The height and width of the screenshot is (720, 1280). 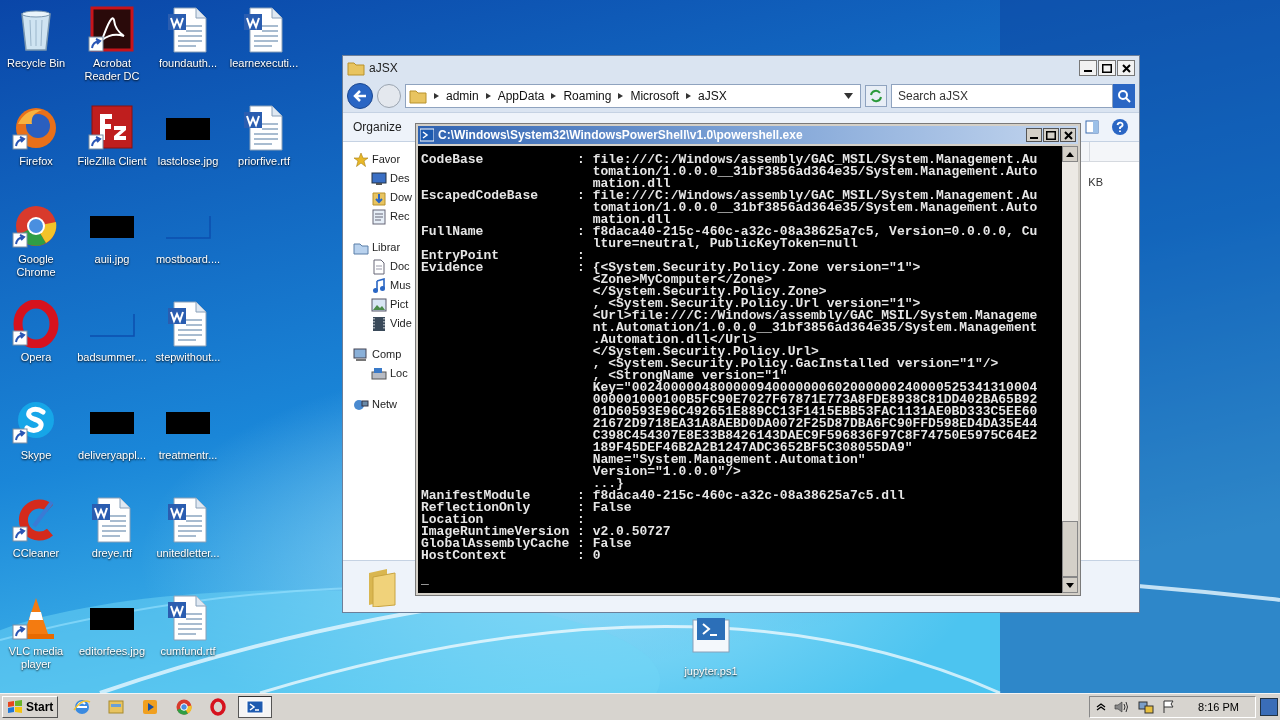 What do you see at coordinates (393, 266) in the screenshot?
I see `nav-item: Doc` at bounding box center [393, 266].